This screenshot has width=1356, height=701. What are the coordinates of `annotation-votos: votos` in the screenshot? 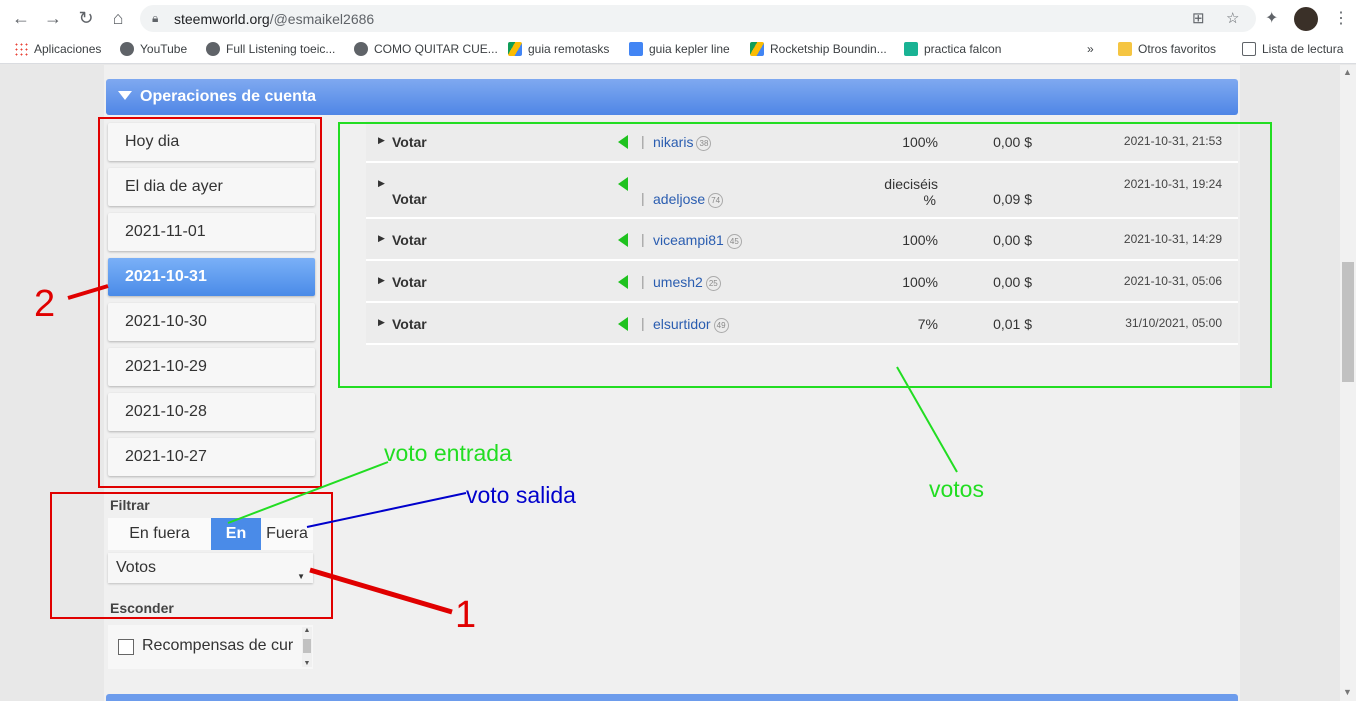 It's located at (956, 489).